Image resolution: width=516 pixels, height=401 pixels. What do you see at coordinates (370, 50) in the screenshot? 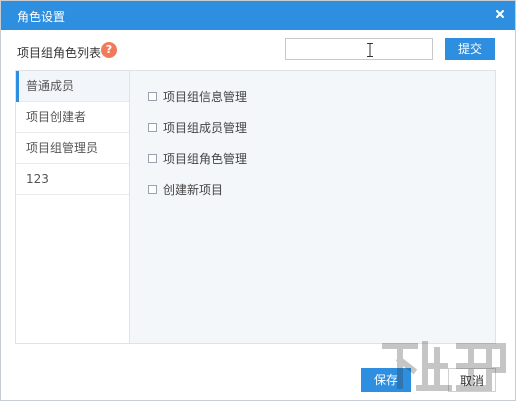
I see `text-cursor-icon` at bounding box center [370, 50].